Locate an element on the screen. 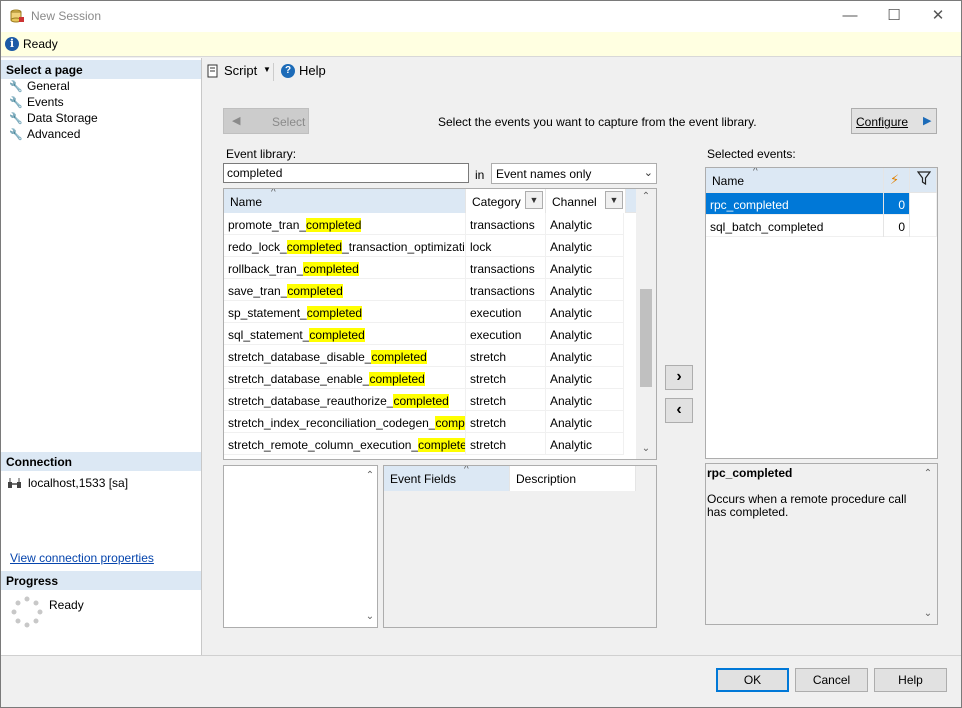 The height and width of the screenshot is (708, 962). script-icon is located at coordinates (212, 71).